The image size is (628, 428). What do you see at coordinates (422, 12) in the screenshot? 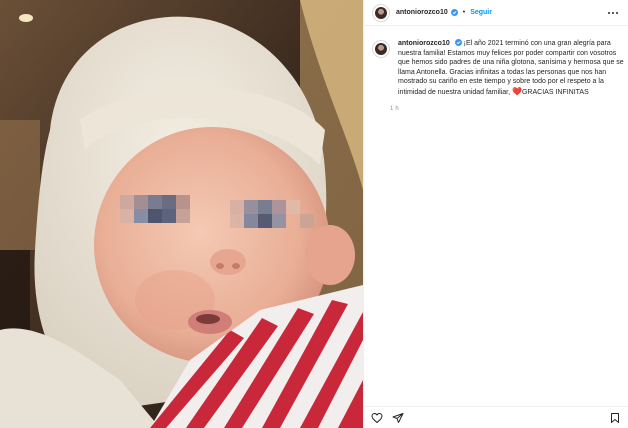
I see `username-link: antoniorozco10` at bounding box center [422, 12].